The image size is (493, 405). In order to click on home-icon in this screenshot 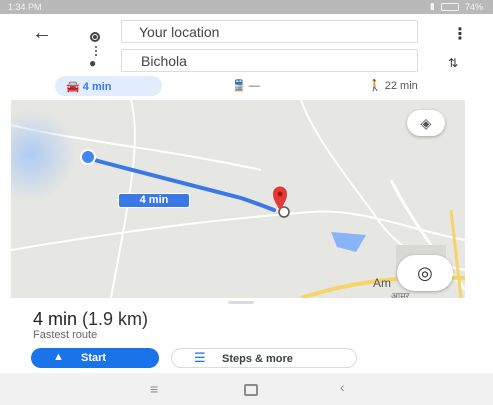, I will do `click(251, 390)`.